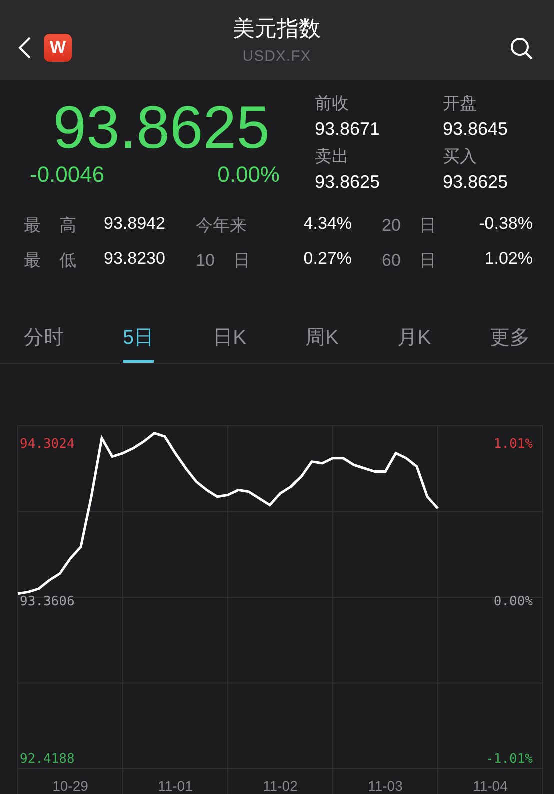 The width and height of the screenshot is (554, 794). What do you see at coordinates (138, 342) in the screenshot?
I see `period-tab: 5日` at bounding box center [138, 342].